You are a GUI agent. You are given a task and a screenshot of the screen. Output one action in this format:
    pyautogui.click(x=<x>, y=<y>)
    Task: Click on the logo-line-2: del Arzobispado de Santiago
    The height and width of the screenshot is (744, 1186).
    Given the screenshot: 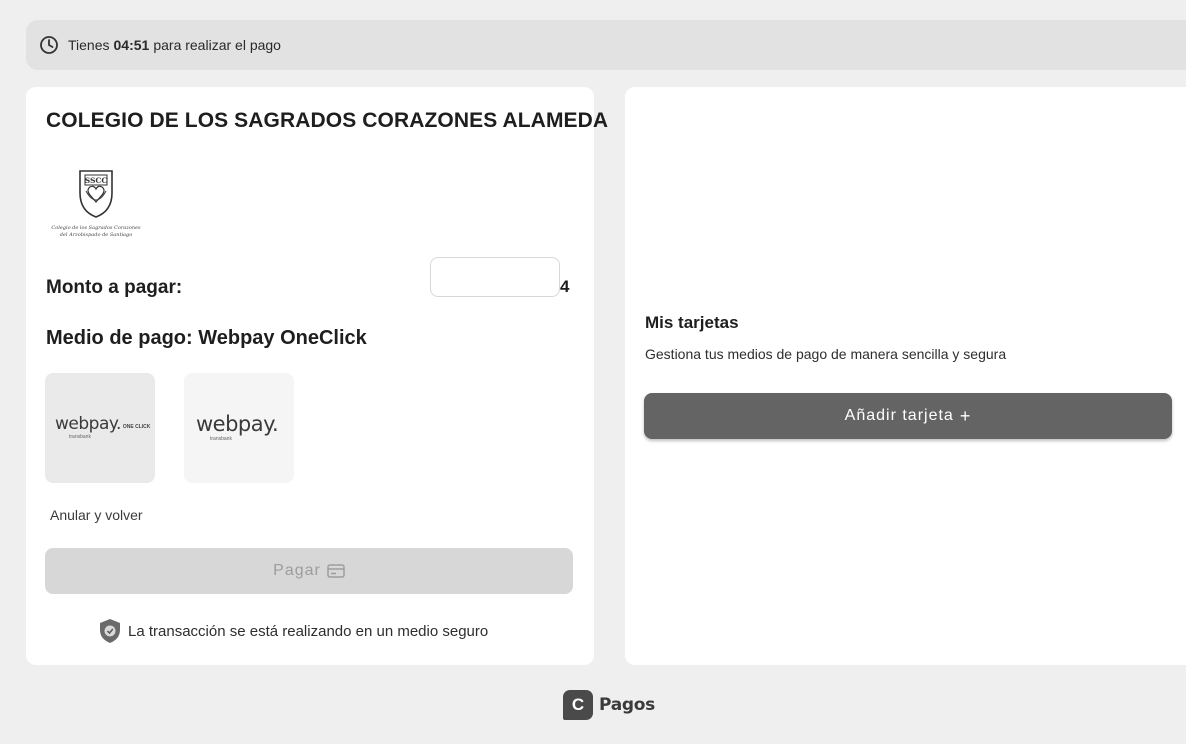 What is the action you would take?
    pyautogui.click(x=96, y=235)
    